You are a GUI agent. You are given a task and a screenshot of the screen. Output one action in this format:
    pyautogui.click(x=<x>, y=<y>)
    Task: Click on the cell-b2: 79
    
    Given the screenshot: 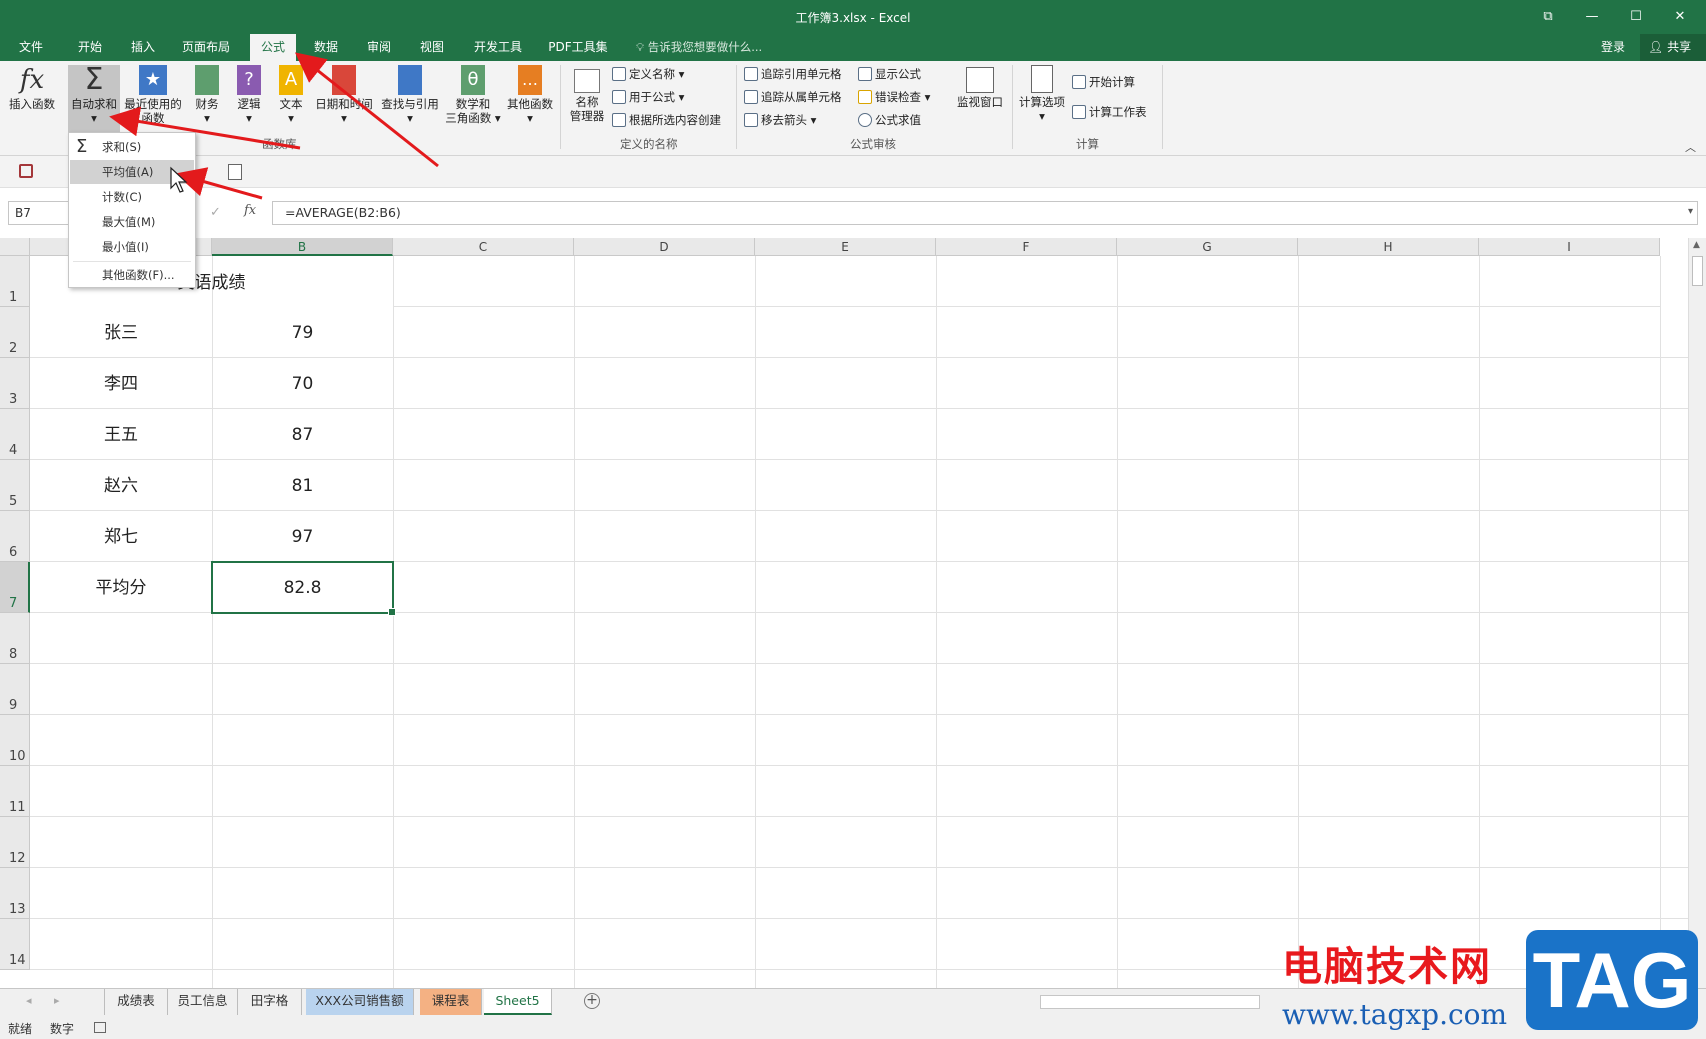 What is the action you would take?
    pyautogui.click(x=302, y=333)
    